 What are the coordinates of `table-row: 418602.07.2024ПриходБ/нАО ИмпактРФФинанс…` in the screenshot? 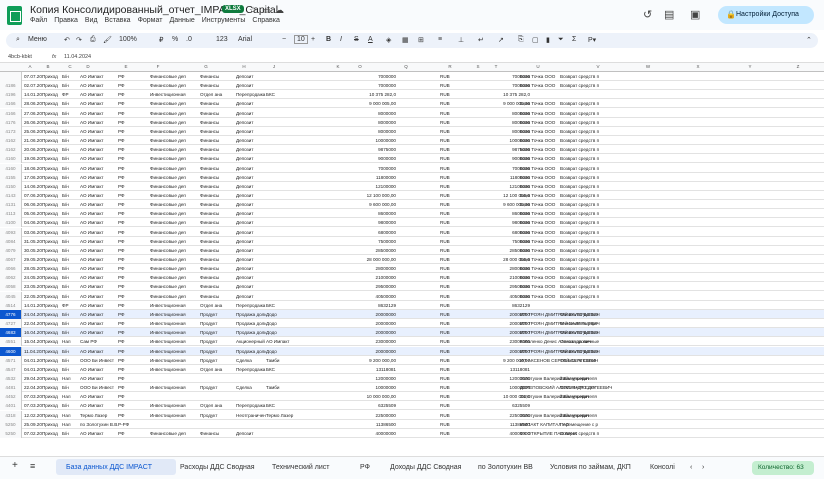 It's located at (412, 86).